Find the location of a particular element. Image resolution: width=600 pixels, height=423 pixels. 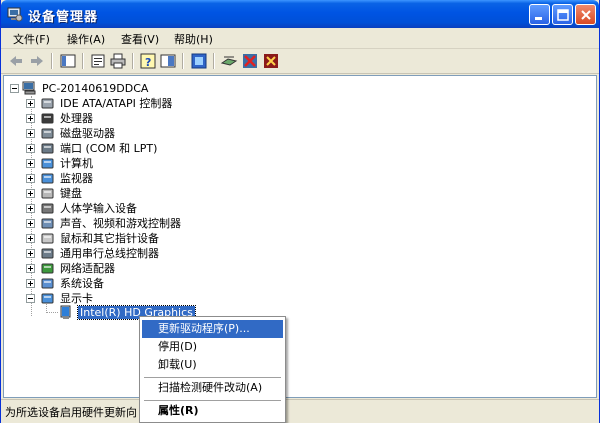

tree-category-label: 网络适配器 is located at coordinates (87, 268).